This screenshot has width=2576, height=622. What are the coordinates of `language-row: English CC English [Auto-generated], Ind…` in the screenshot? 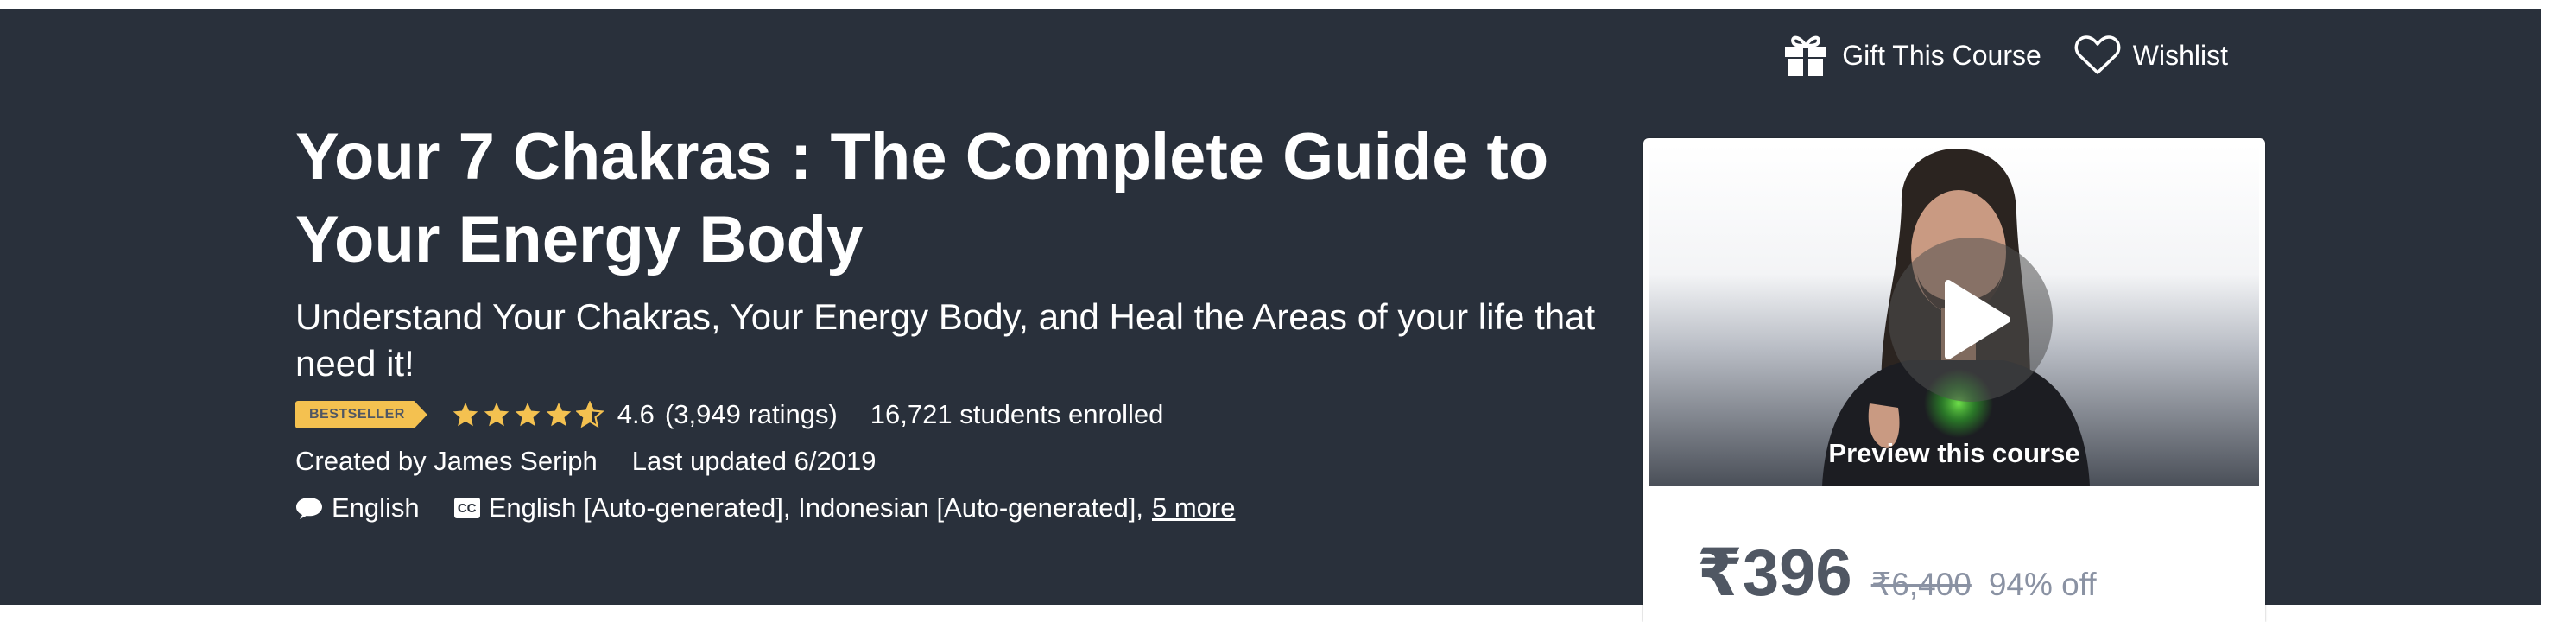 It's located at (951, 508).